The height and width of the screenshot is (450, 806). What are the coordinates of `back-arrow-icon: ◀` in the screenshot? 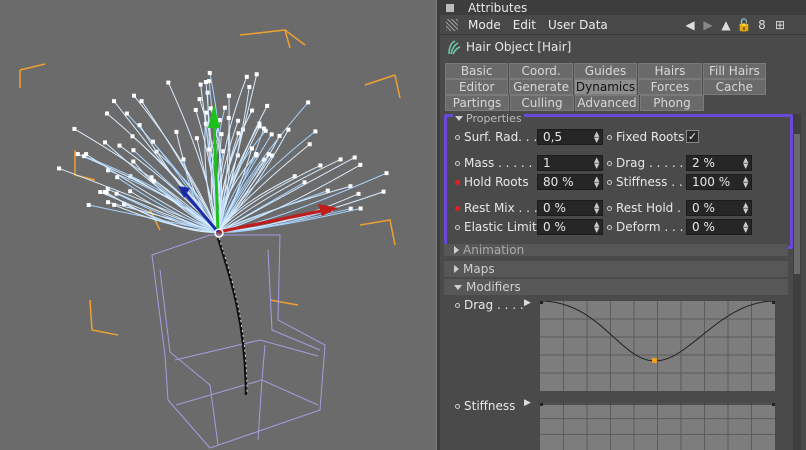 It's located at (690, 25).